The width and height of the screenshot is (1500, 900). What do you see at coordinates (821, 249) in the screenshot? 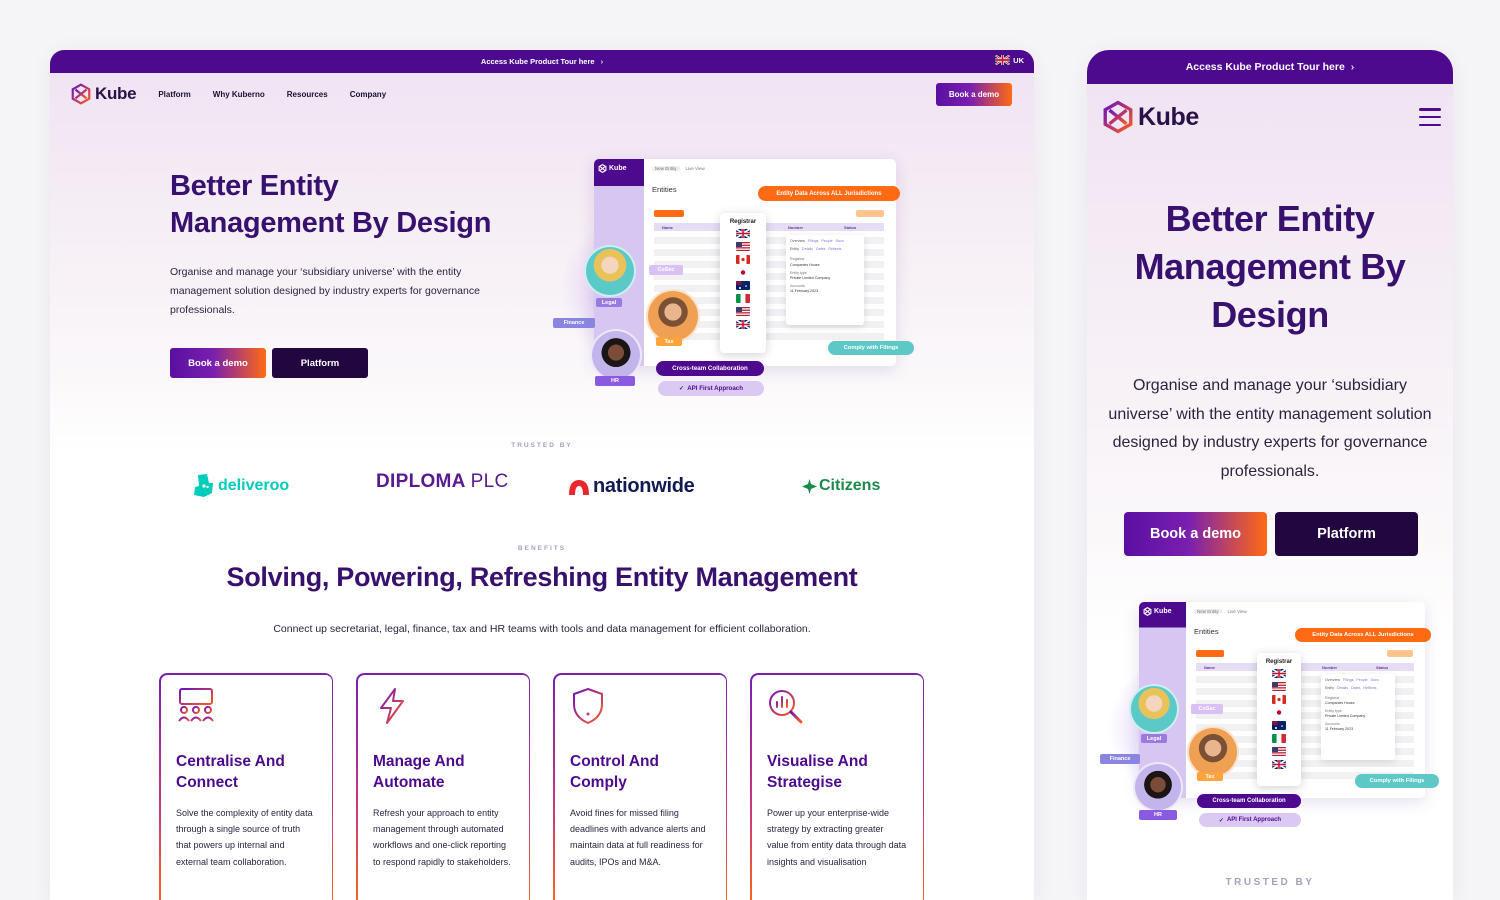
I see `detail-subtab: Dates` at bounding box center [821, 249].